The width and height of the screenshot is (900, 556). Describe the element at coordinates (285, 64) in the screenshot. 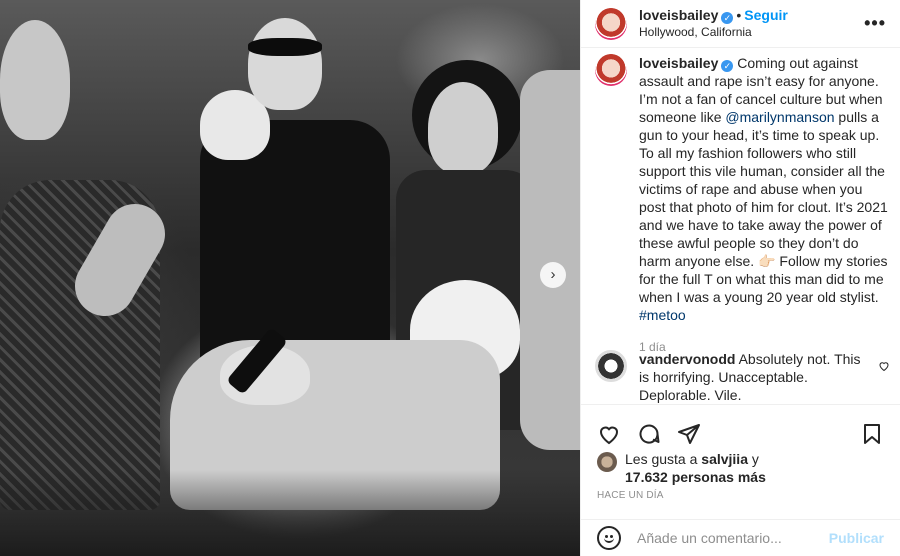

I see `photo-figure-head-center` at that location.